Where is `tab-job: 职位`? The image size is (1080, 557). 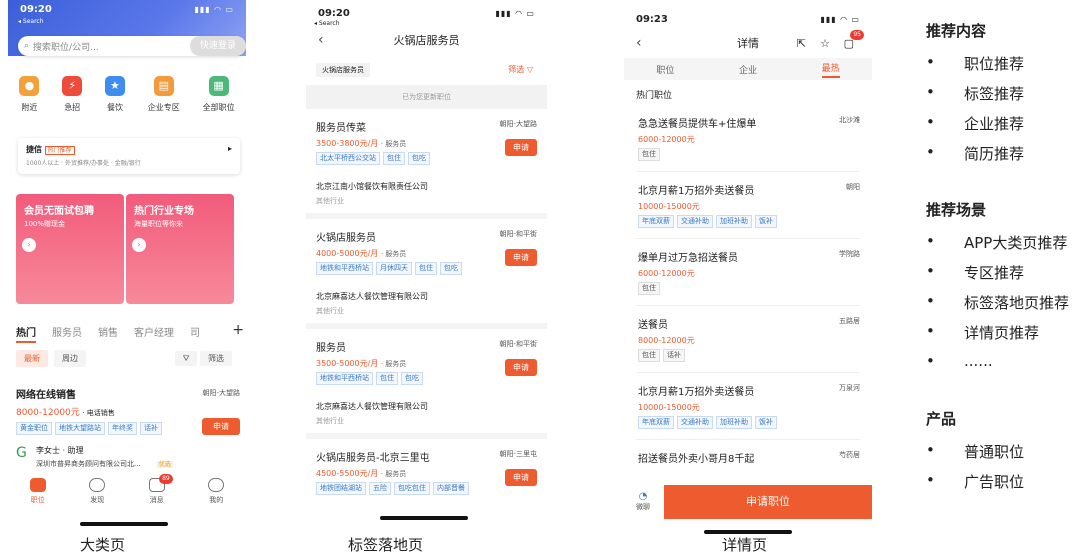
tab-job: 职位 is located at coordinates (665, 69).